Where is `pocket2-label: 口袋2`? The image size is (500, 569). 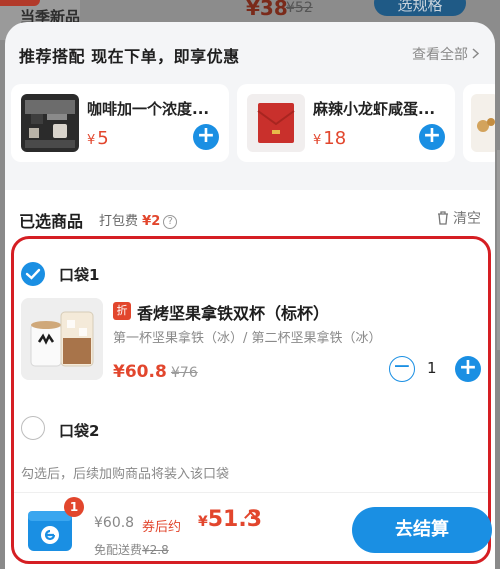 pocket2-label: 口袋2 is located at coordinates (79, 431).